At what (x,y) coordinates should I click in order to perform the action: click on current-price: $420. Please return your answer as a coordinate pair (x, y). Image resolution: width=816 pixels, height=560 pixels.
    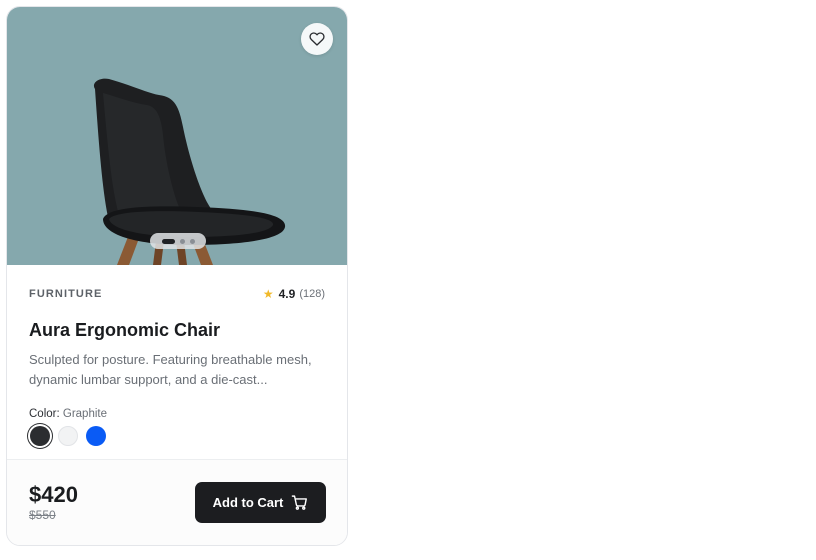
    Looking at the image, I should click on (53, 494).